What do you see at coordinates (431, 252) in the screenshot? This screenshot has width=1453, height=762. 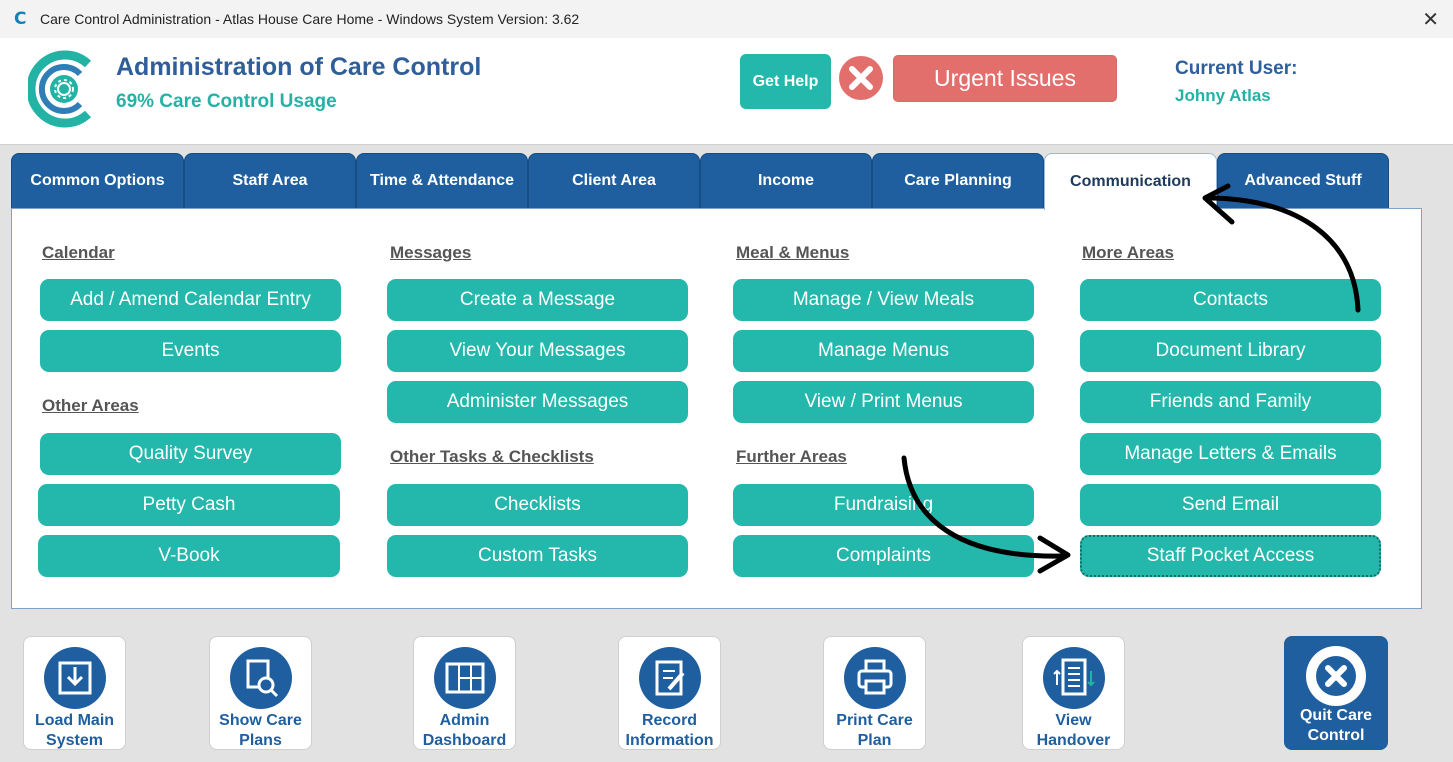 I see `section-messages-heading: Messages` at bounding box center [431, 252].